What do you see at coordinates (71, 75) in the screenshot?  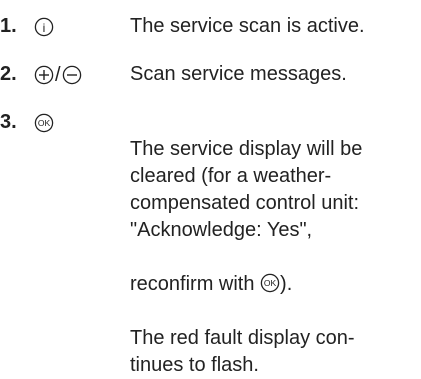 I see `minus-icon` at bounding box center [71, 75].